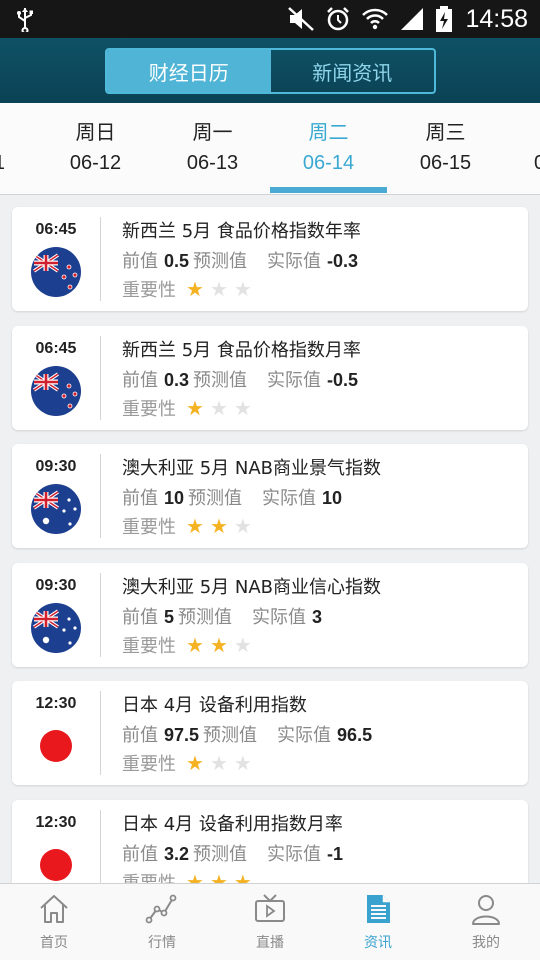 Image resolution: width=540 pixels, height=960 pixels. I want to click on date-label: 1, so click(13, 163).